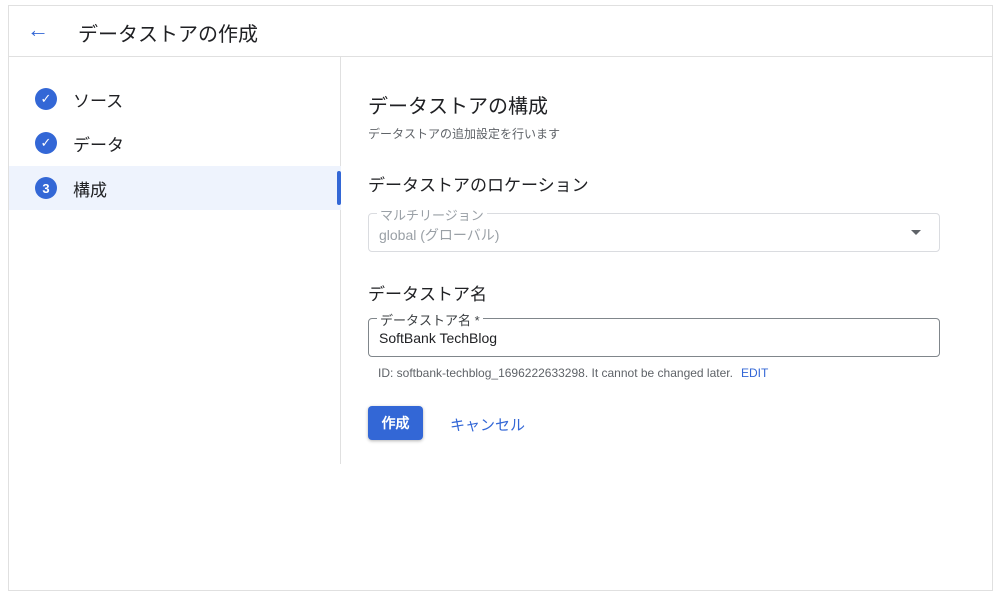 The height and width of the screenshot is (600, 1000). I want to click on page-title: データストアの作成, so click(168, 35).